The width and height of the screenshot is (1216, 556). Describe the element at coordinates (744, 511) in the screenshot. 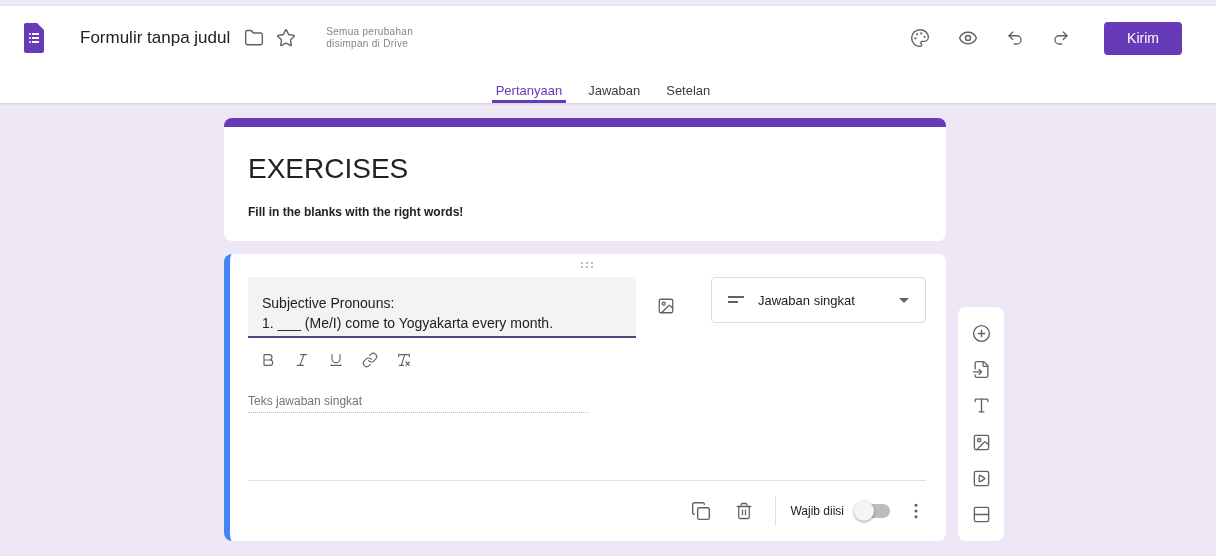

I see `trash-icon` at that location.